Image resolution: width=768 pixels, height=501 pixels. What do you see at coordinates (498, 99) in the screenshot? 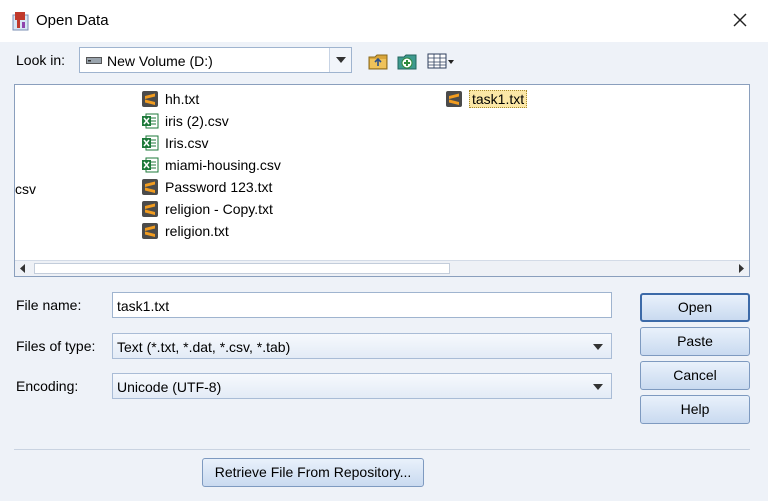
I see `file-name: task1.txt` at bounding box center [498, 99].